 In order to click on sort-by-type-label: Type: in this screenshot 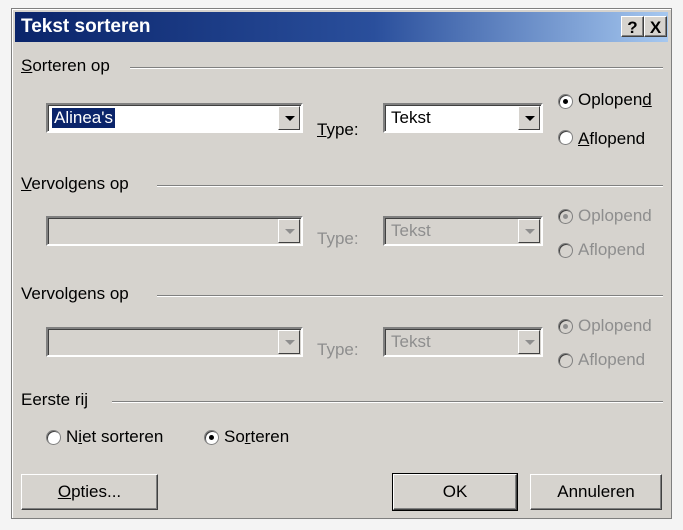, I will do `click(338, 129)`.